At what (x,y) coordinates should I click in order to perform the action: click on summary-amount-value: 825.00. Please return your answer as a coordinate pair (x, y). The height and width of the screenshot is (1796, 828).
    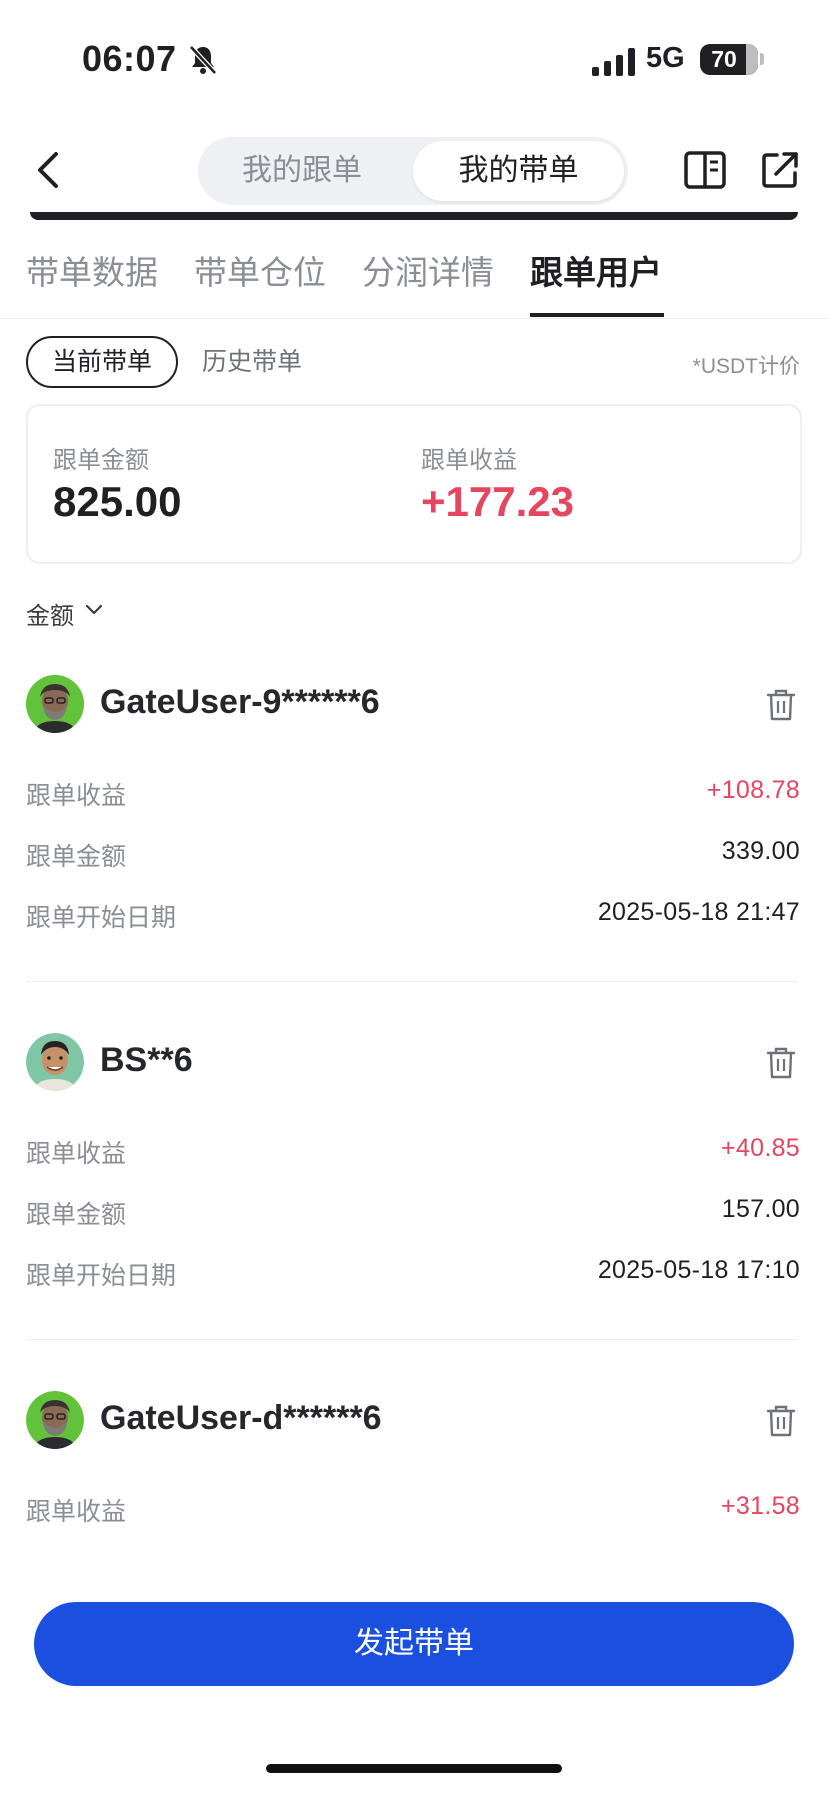
    Looking at the image, I should click on (117, 501).